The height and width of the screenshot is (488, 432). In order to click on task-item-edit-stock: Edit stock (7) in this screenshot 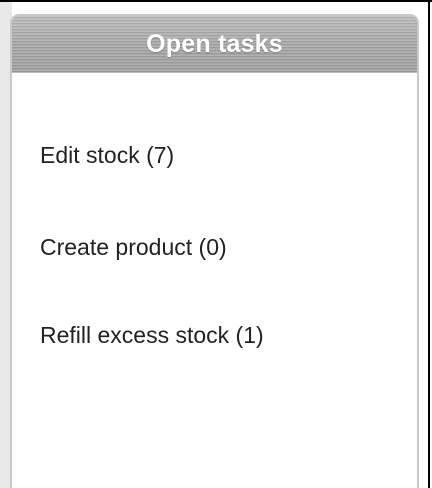, I will do `click(107, 155)`.